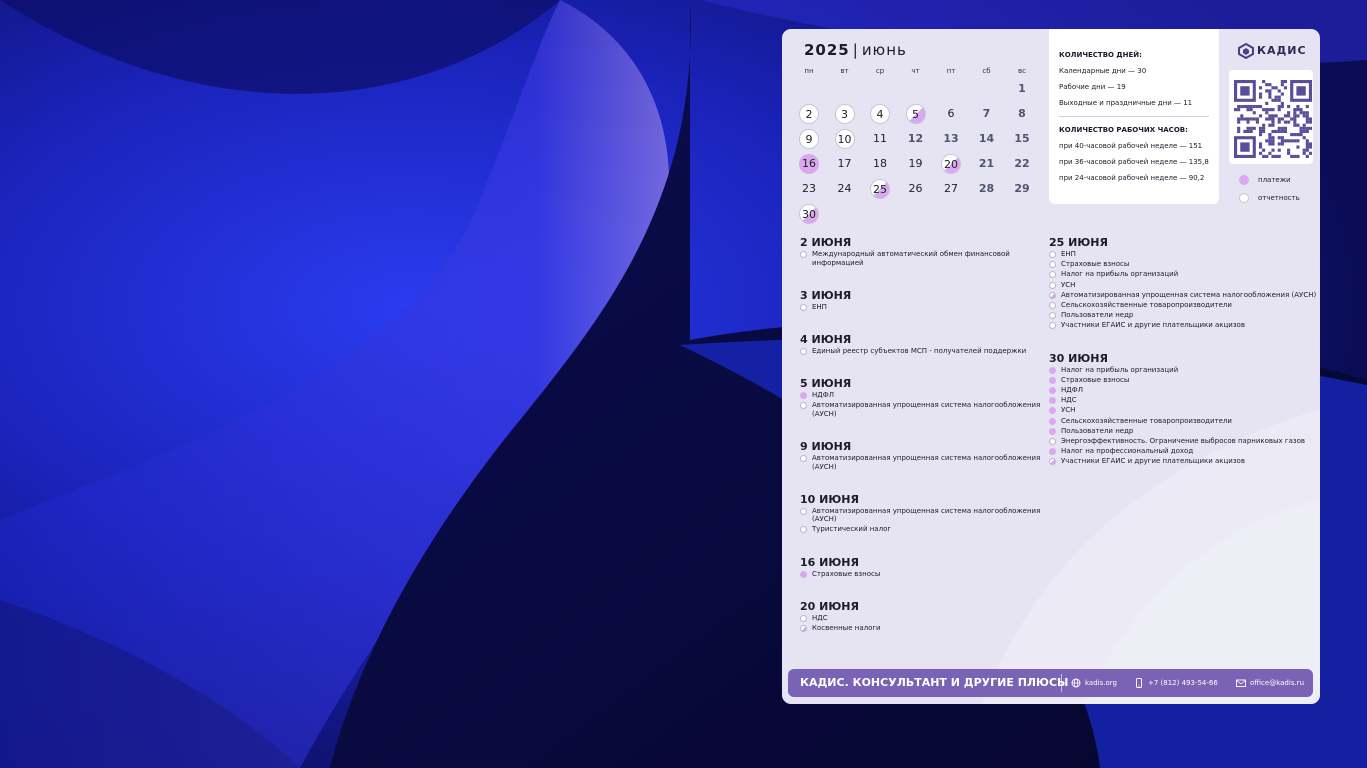 This screenshot has height=768, width=1367. What do you see at coordinates (916, 164) in the screenshot?
I see `calendar-day: 19` at bounding box center [916, 164].